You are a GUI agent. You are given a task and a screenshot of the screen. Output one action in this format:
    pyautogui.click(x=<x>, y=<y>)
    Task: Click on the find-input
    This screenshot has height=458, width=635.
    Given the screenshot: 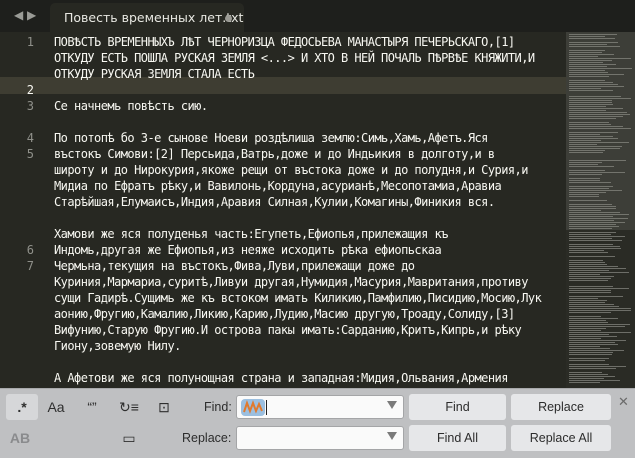 What is the action you would take?
    pyautogui.click(x=322, y=408)
    